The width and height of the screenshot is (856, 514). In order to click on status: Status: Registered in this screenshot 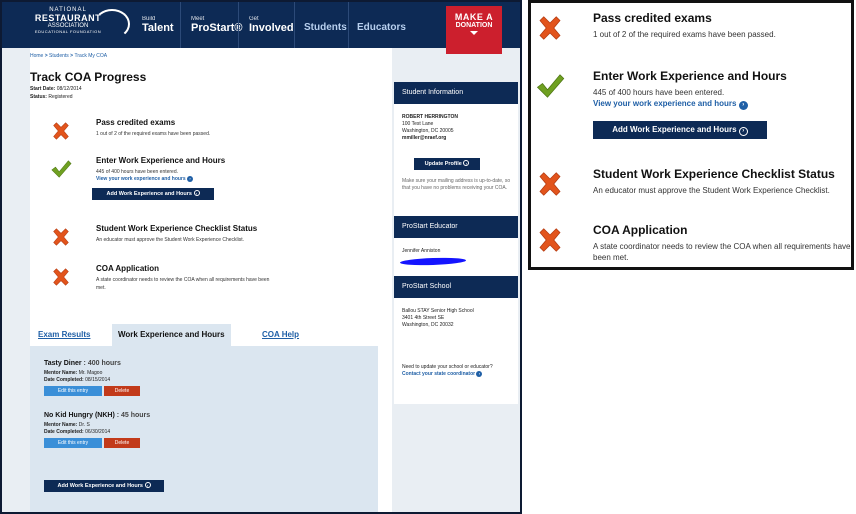, I will do `click(51, 97)`.